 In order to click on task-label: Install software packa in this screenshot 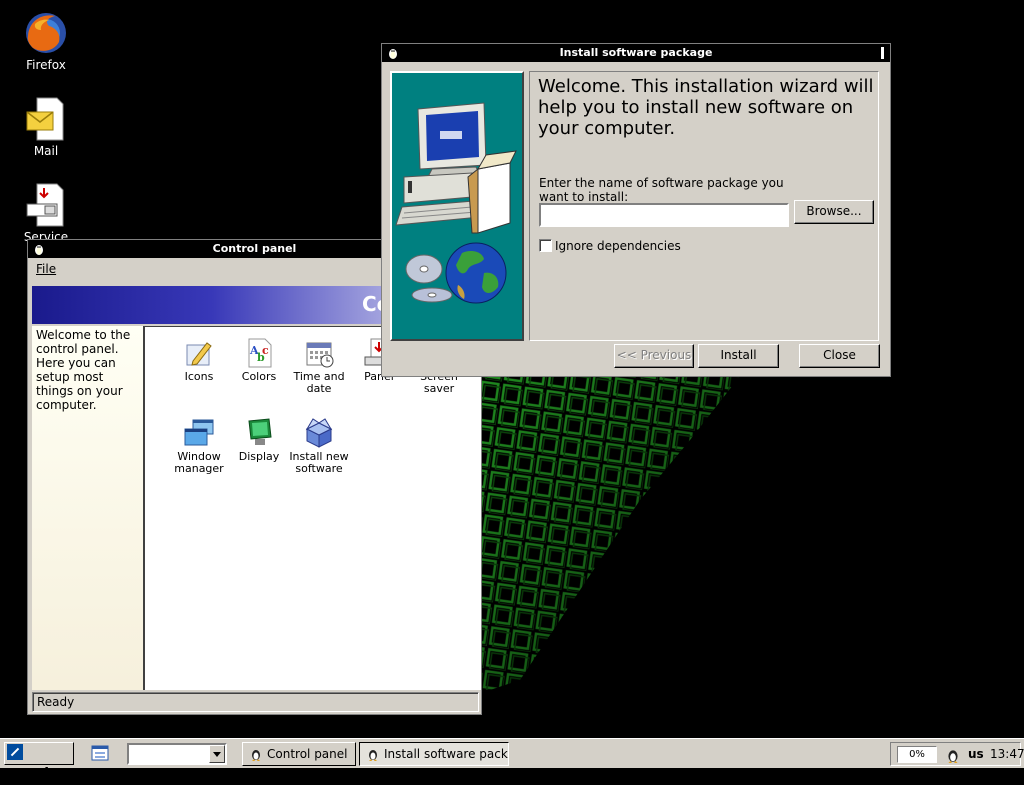, I will do `click(446, 754)`.